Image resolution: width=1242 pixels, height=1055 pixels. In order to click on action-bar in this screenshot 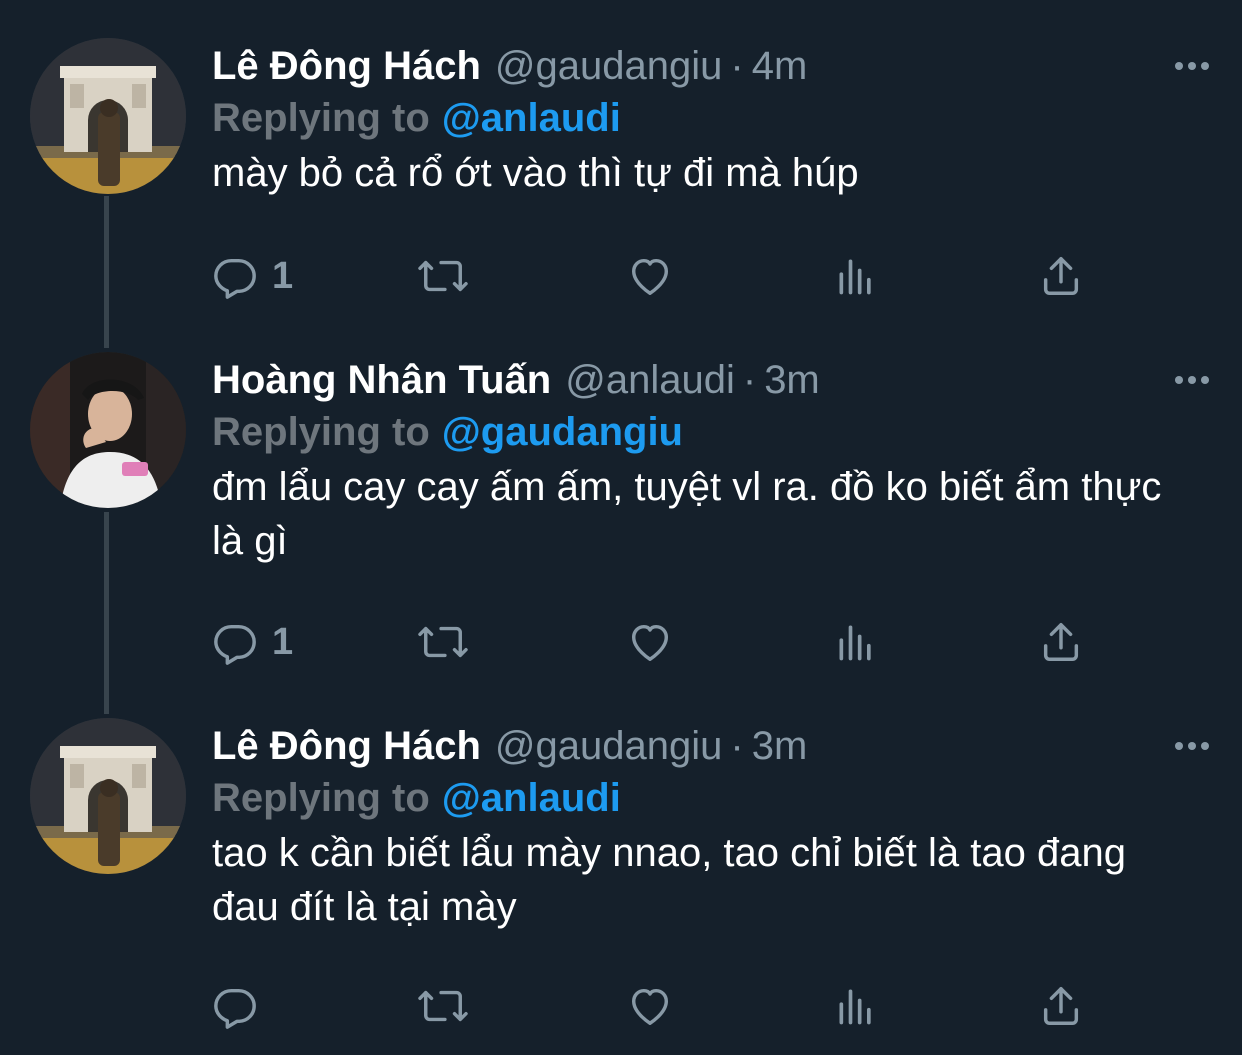, I will do `click(662, 1006)`.